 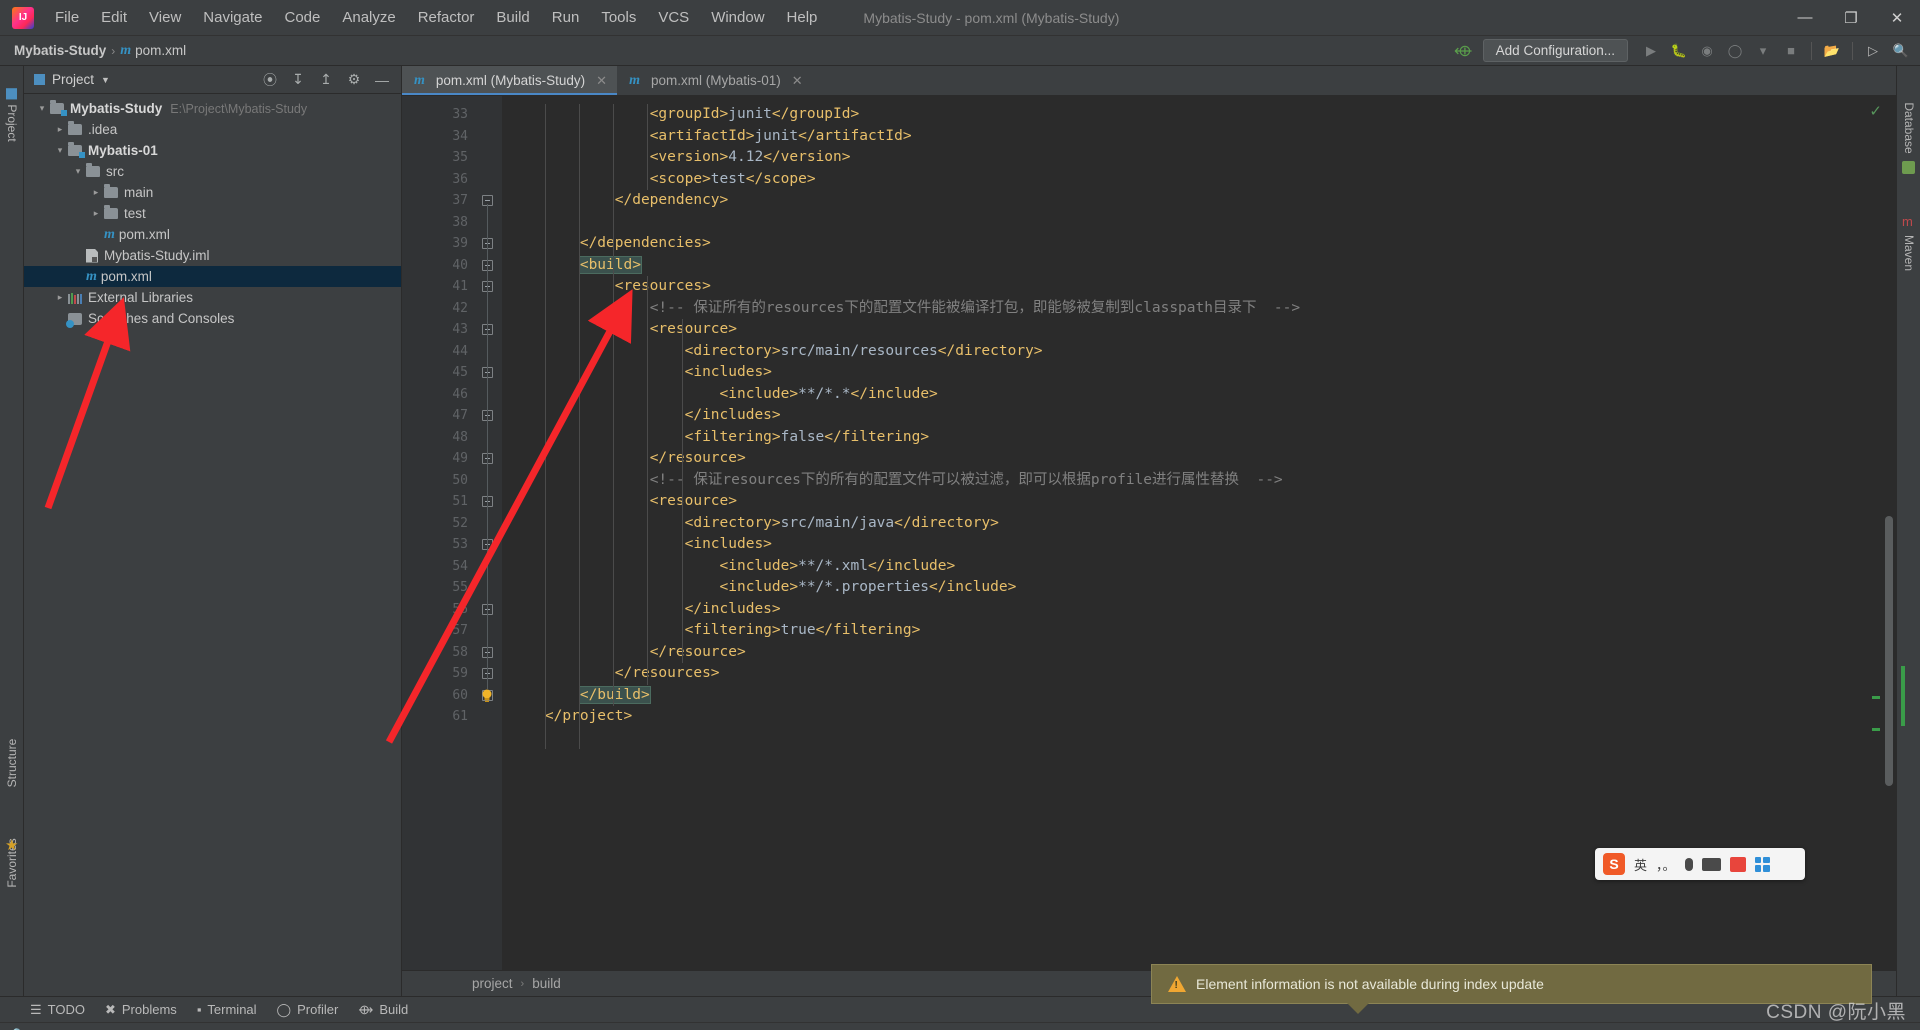 What do you see at coordinates (212, 255) in the screenshot?
I see `tree-node-mybatis-study-iml: Mybatis-Study.iml` at bounding box center [212, 255].